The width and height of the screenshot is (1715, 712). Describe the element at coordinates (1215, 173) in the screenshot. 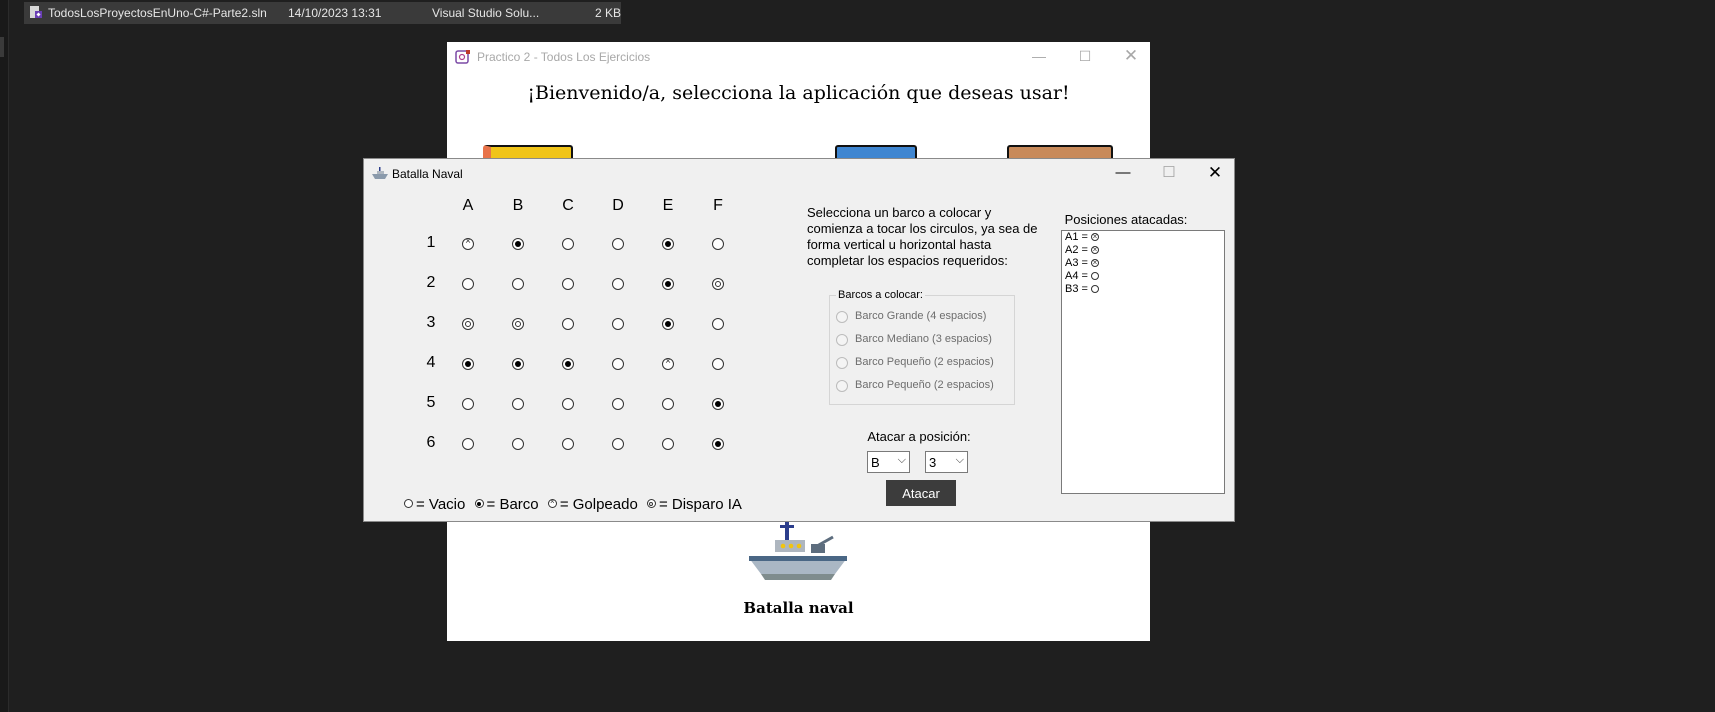

I see `dialog-close-icon: ✕` at that location.